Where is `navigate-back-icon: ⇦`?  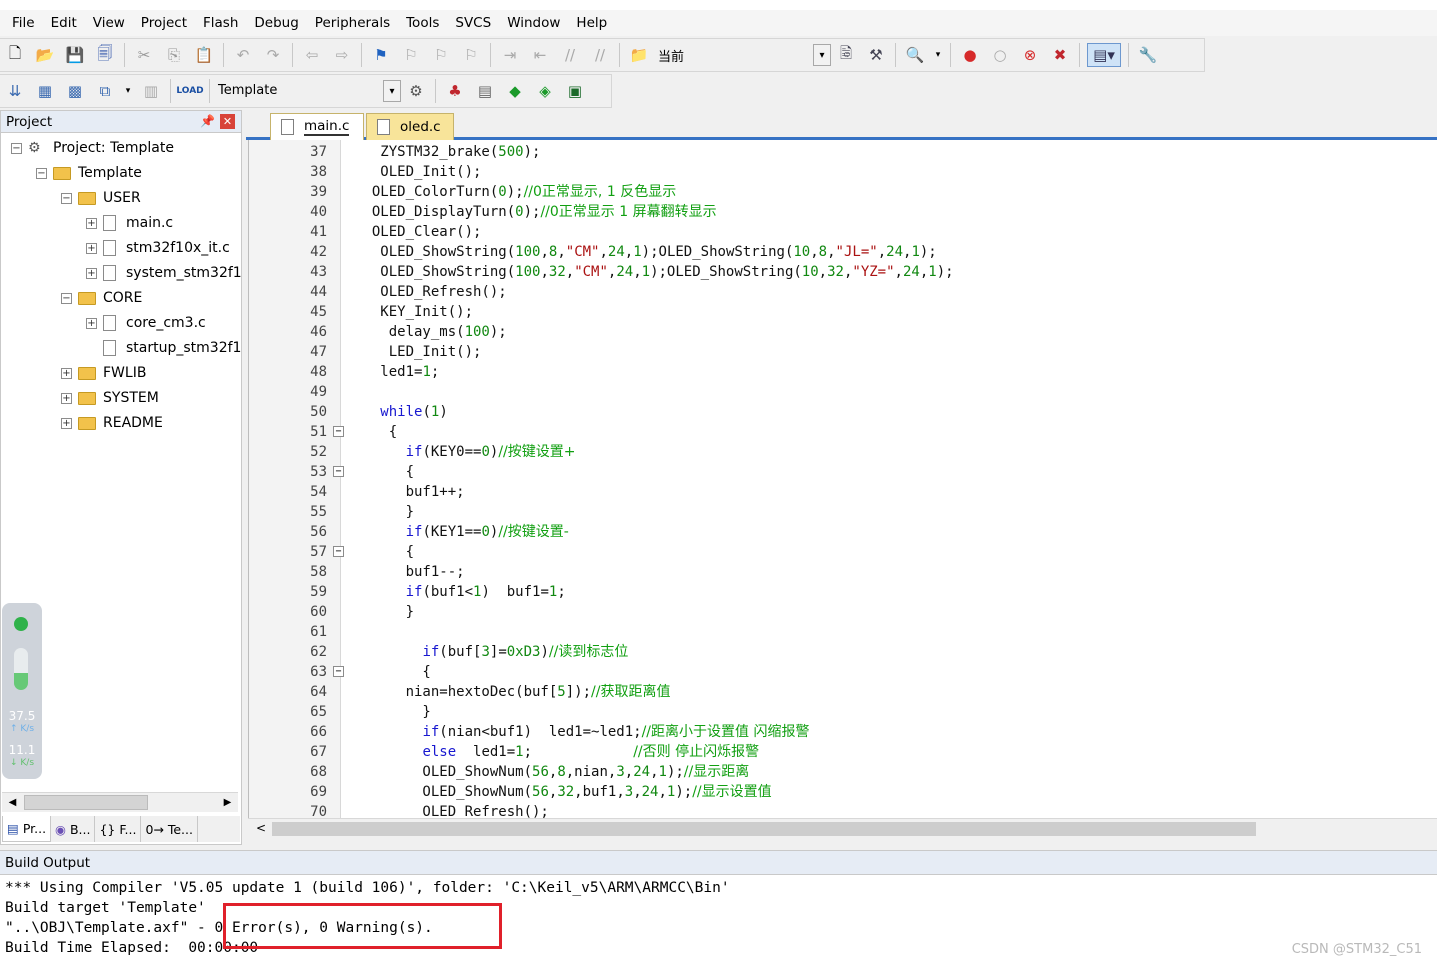
navigate-back-icon: ⇦ is located at coordinates (312, 55).